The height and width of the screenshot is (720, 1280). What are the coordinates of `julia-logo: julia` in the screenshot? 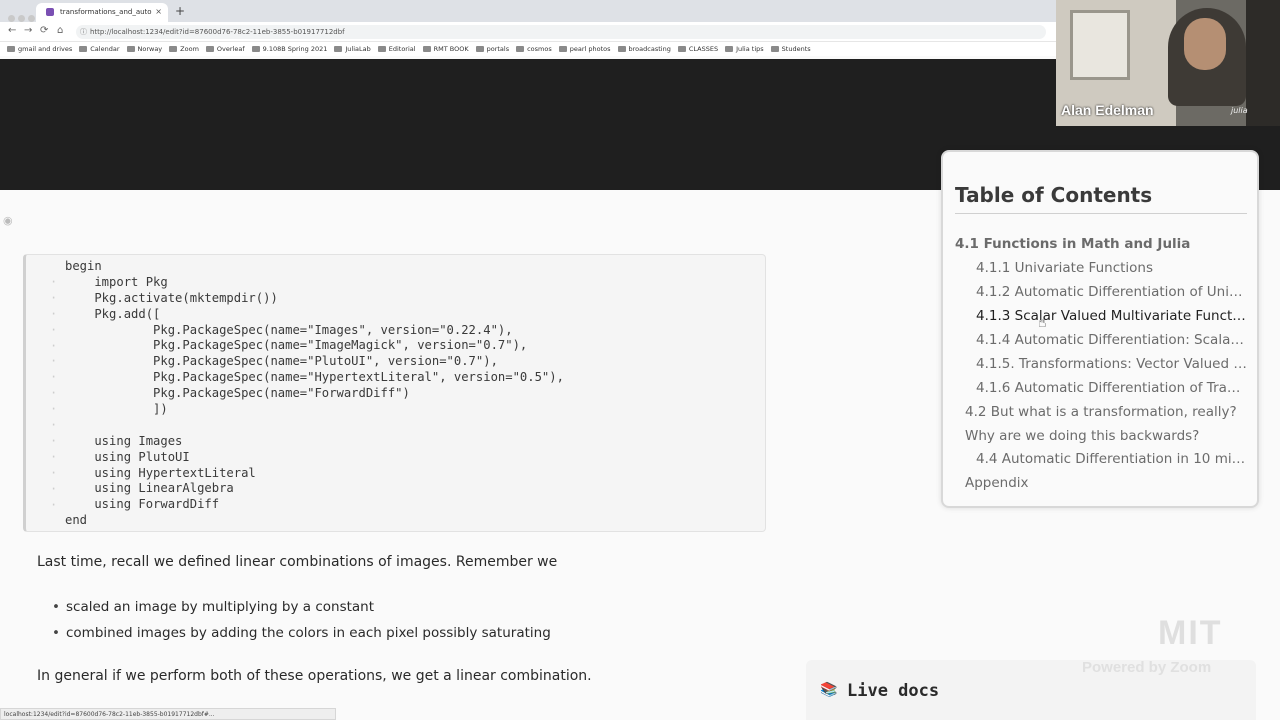 It's located at (1239, 110).